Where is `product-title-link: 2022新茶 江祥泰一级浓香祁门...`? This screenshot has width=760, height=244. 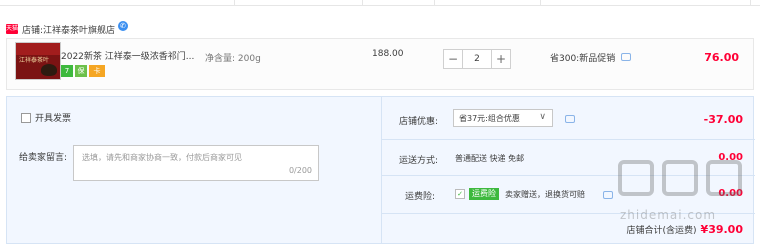
product-title-link: 2022新茶 江祥泰一级浓香祁门... is located at coordinates (132, 55).